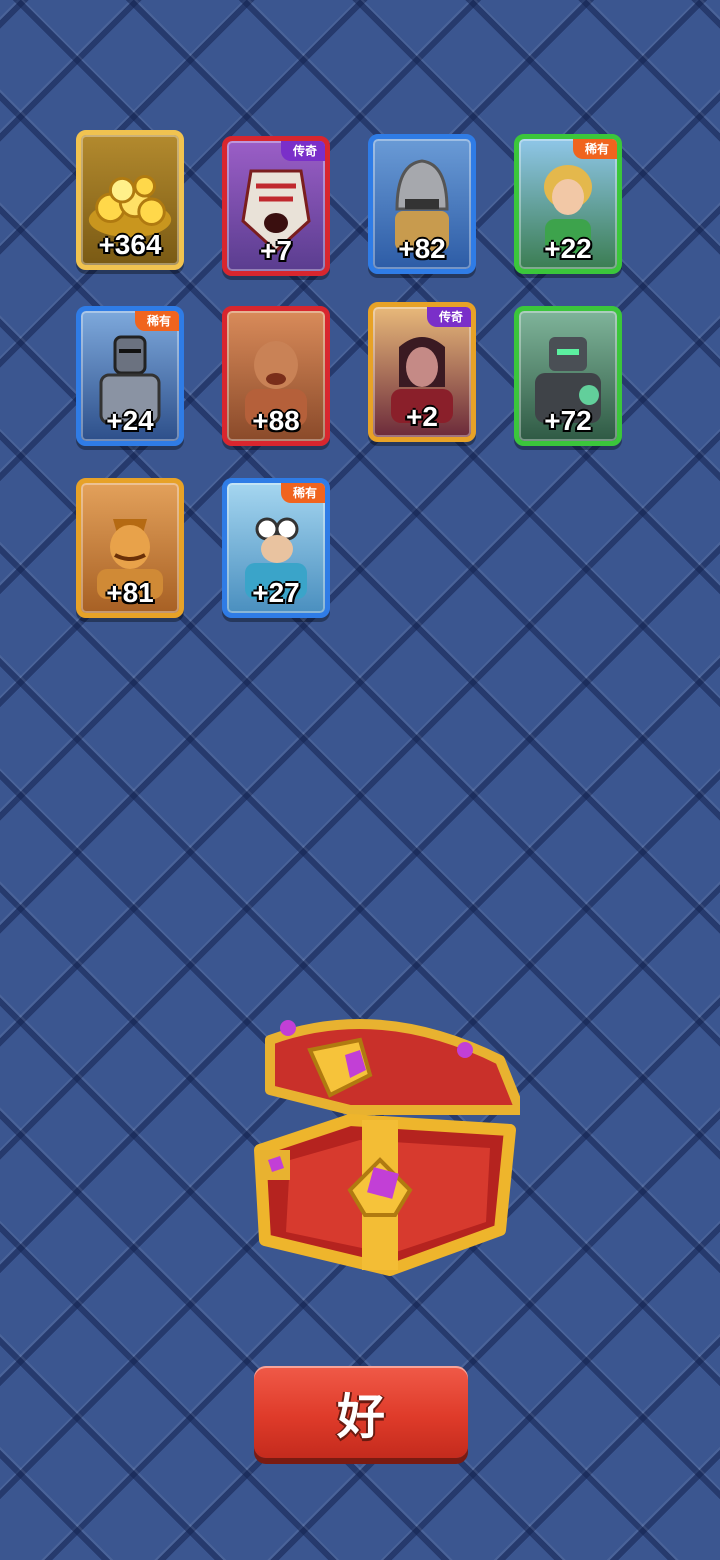  Describe the element at coordinates (568, 204) in the screenshot. I see `reward-card-hero: 稀有 +22` at that location.